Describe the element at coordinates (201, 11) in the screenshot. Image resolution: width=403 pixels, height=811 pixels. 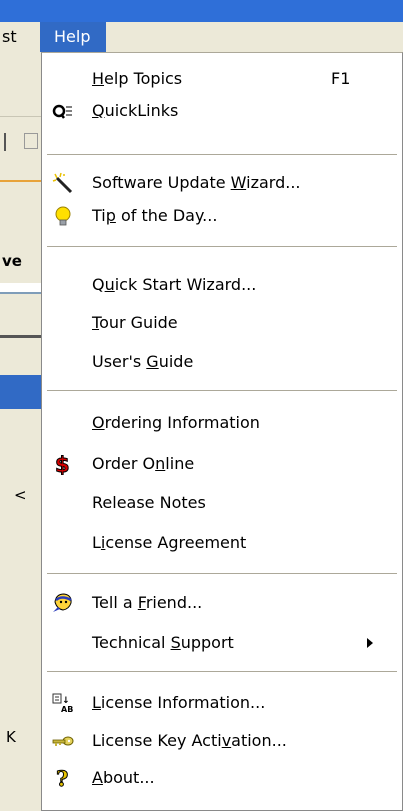
I see `window-title-strip` at that location.